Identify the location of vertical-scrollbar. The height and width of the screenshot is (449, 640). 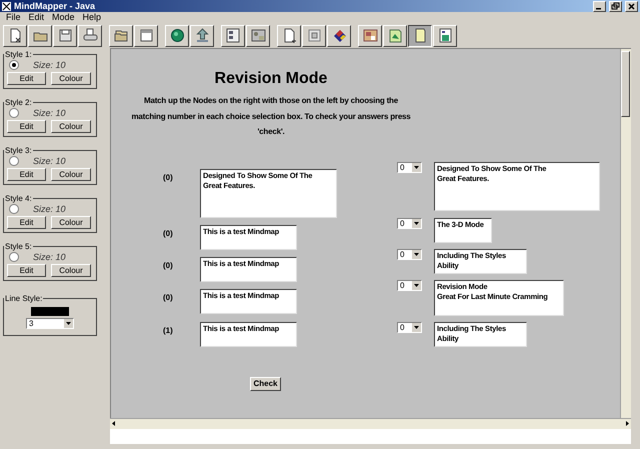
(625, 233).